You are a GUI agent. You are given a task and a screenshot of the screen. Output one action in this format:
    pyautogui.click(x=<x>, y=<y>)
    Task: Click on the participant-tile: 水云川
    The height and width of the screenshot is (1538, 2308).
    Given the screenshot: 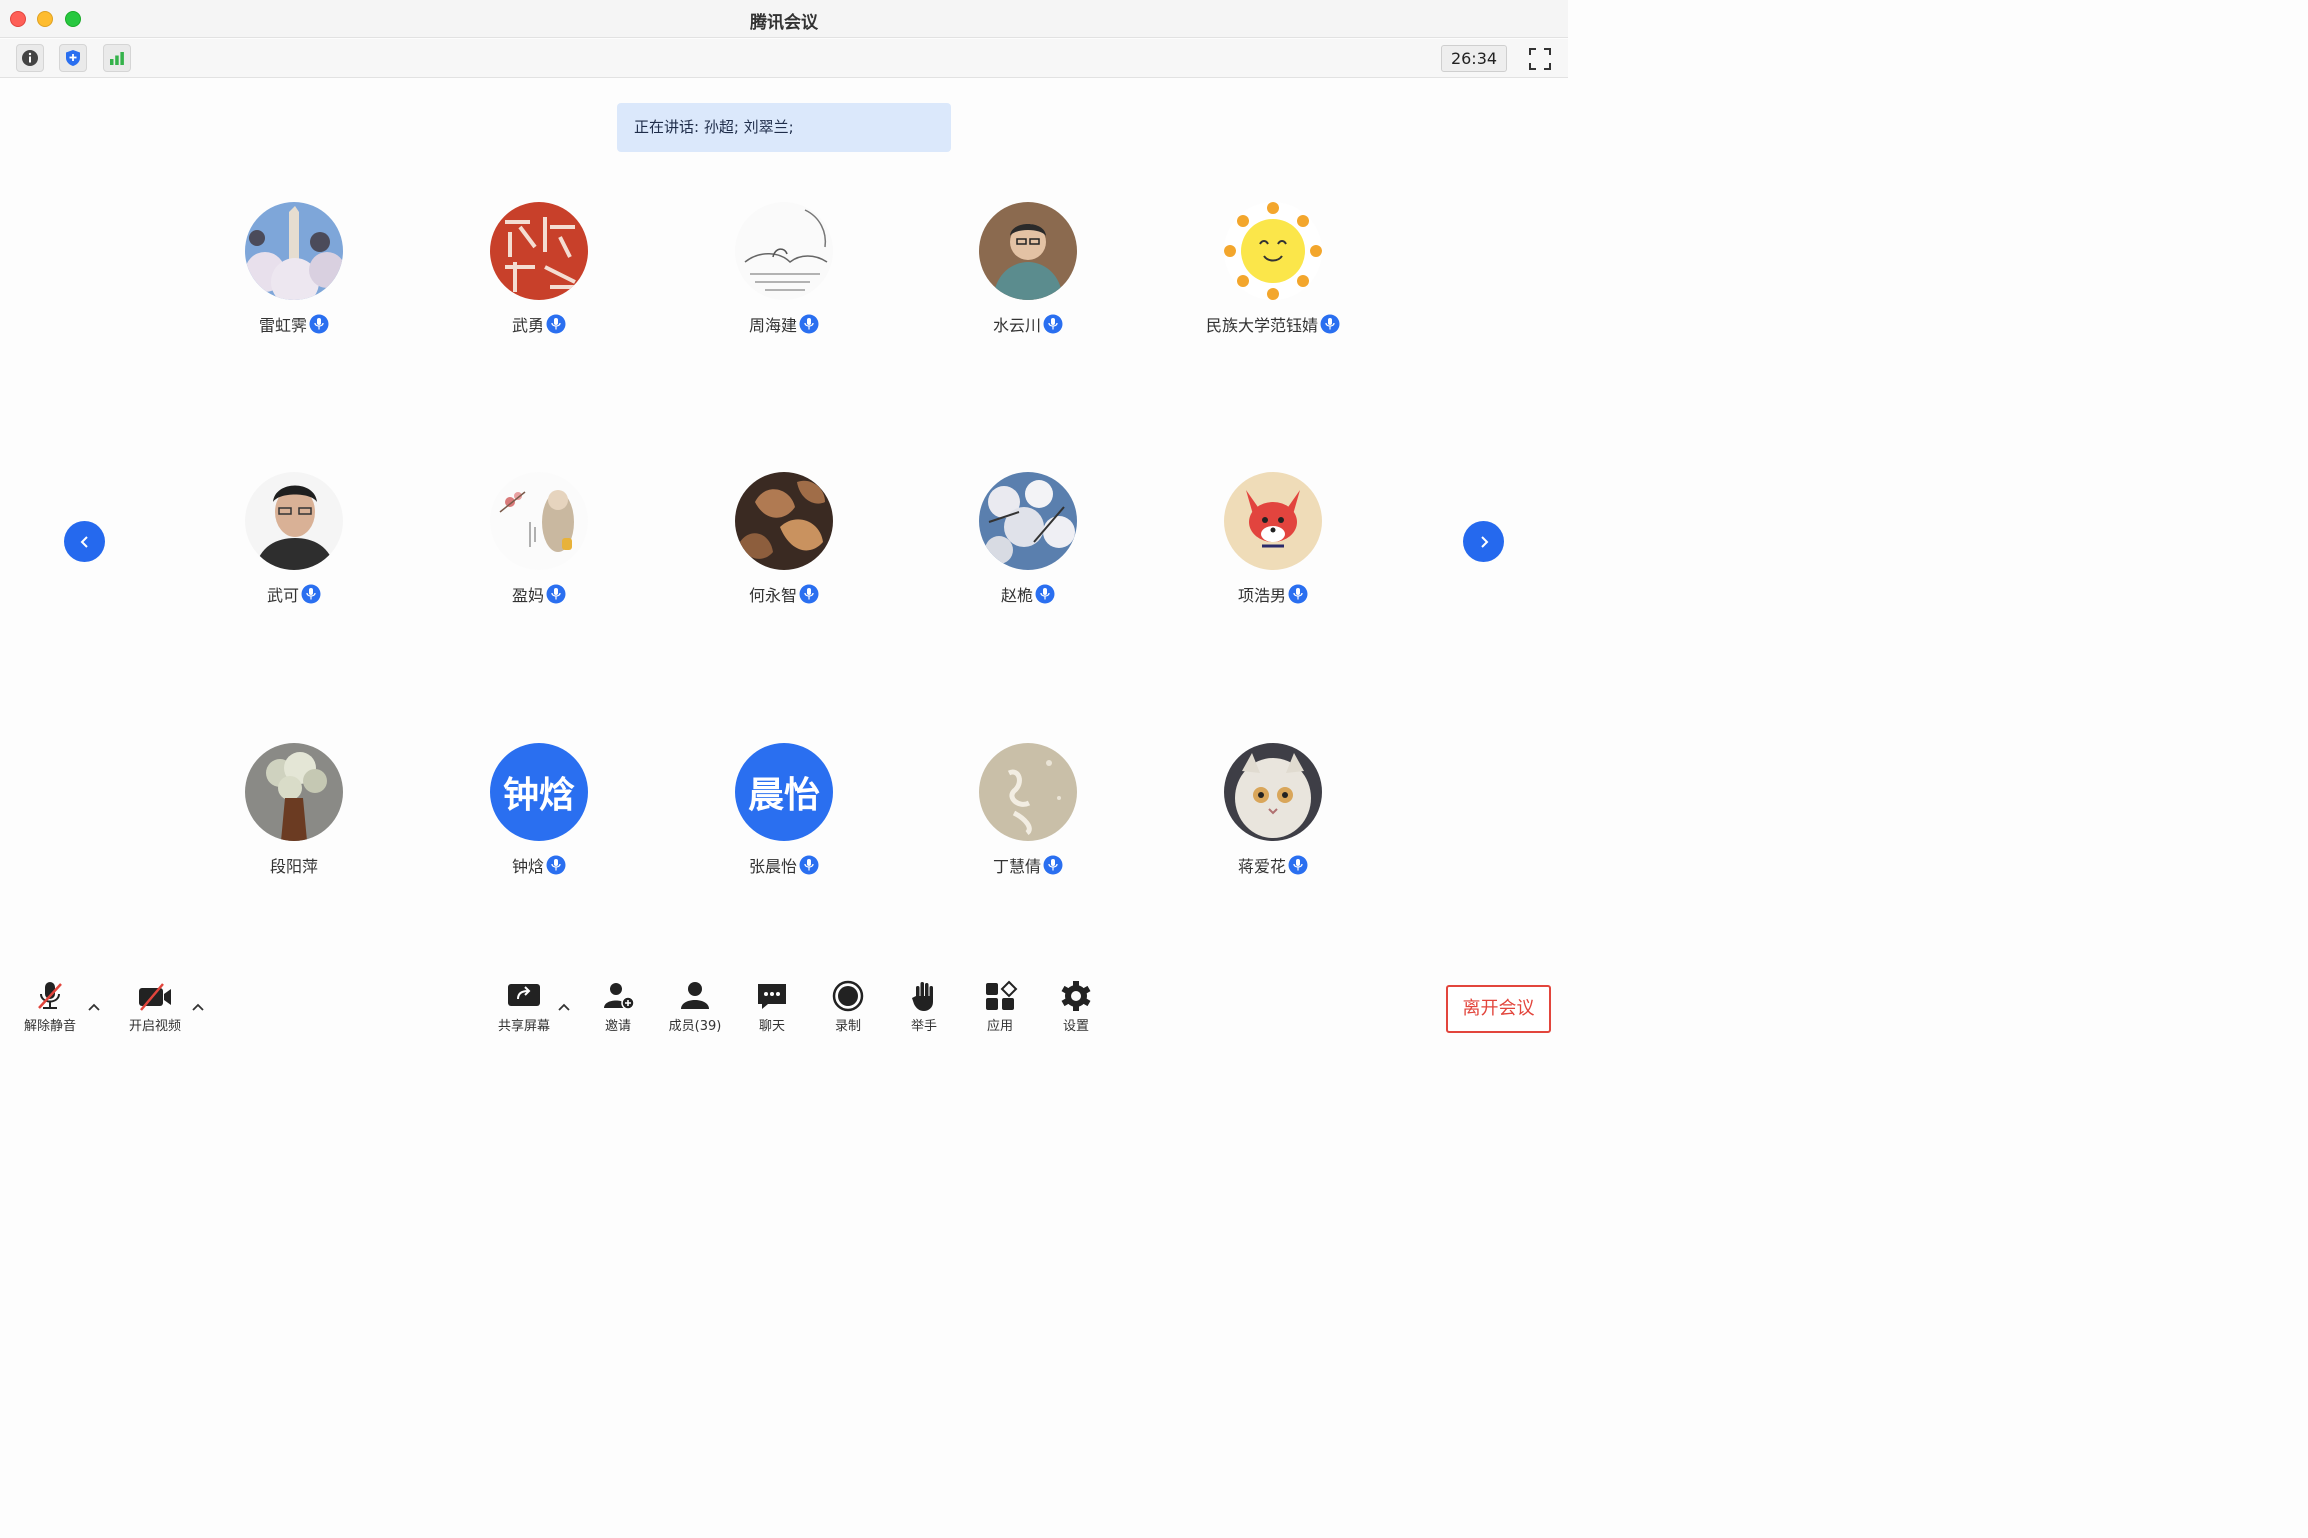 What is the action you would take?
    pyautogui.click(x=1028, y=272)
    